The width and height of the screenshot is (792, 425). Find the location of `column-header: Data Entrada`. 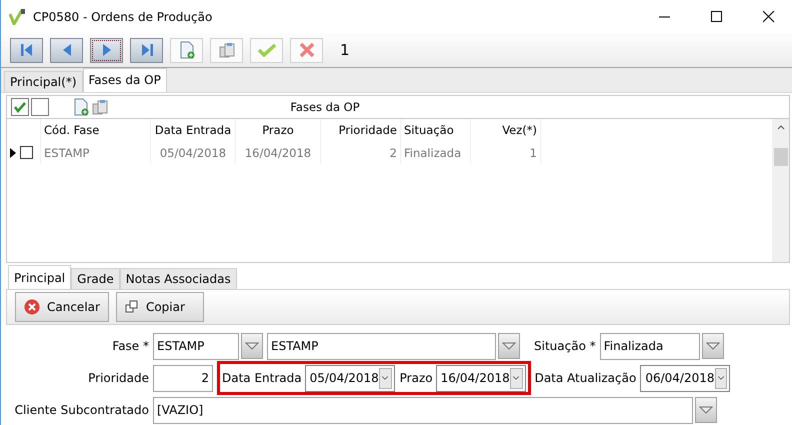

column-header: Data Entrada is located at coordinates (193, 130).